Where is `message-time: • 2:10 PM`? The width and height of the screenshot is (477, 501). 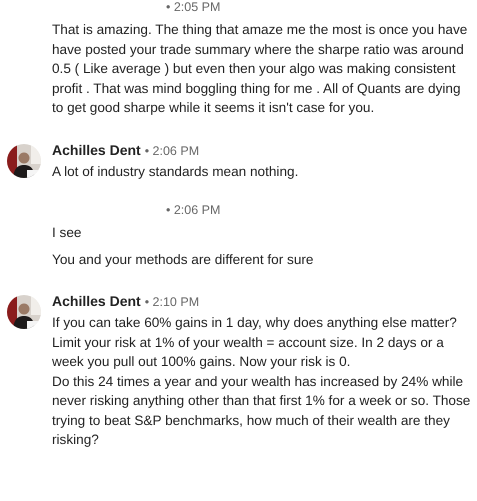
message-time: • 2:10 PM is located at coordinates (172, 302).